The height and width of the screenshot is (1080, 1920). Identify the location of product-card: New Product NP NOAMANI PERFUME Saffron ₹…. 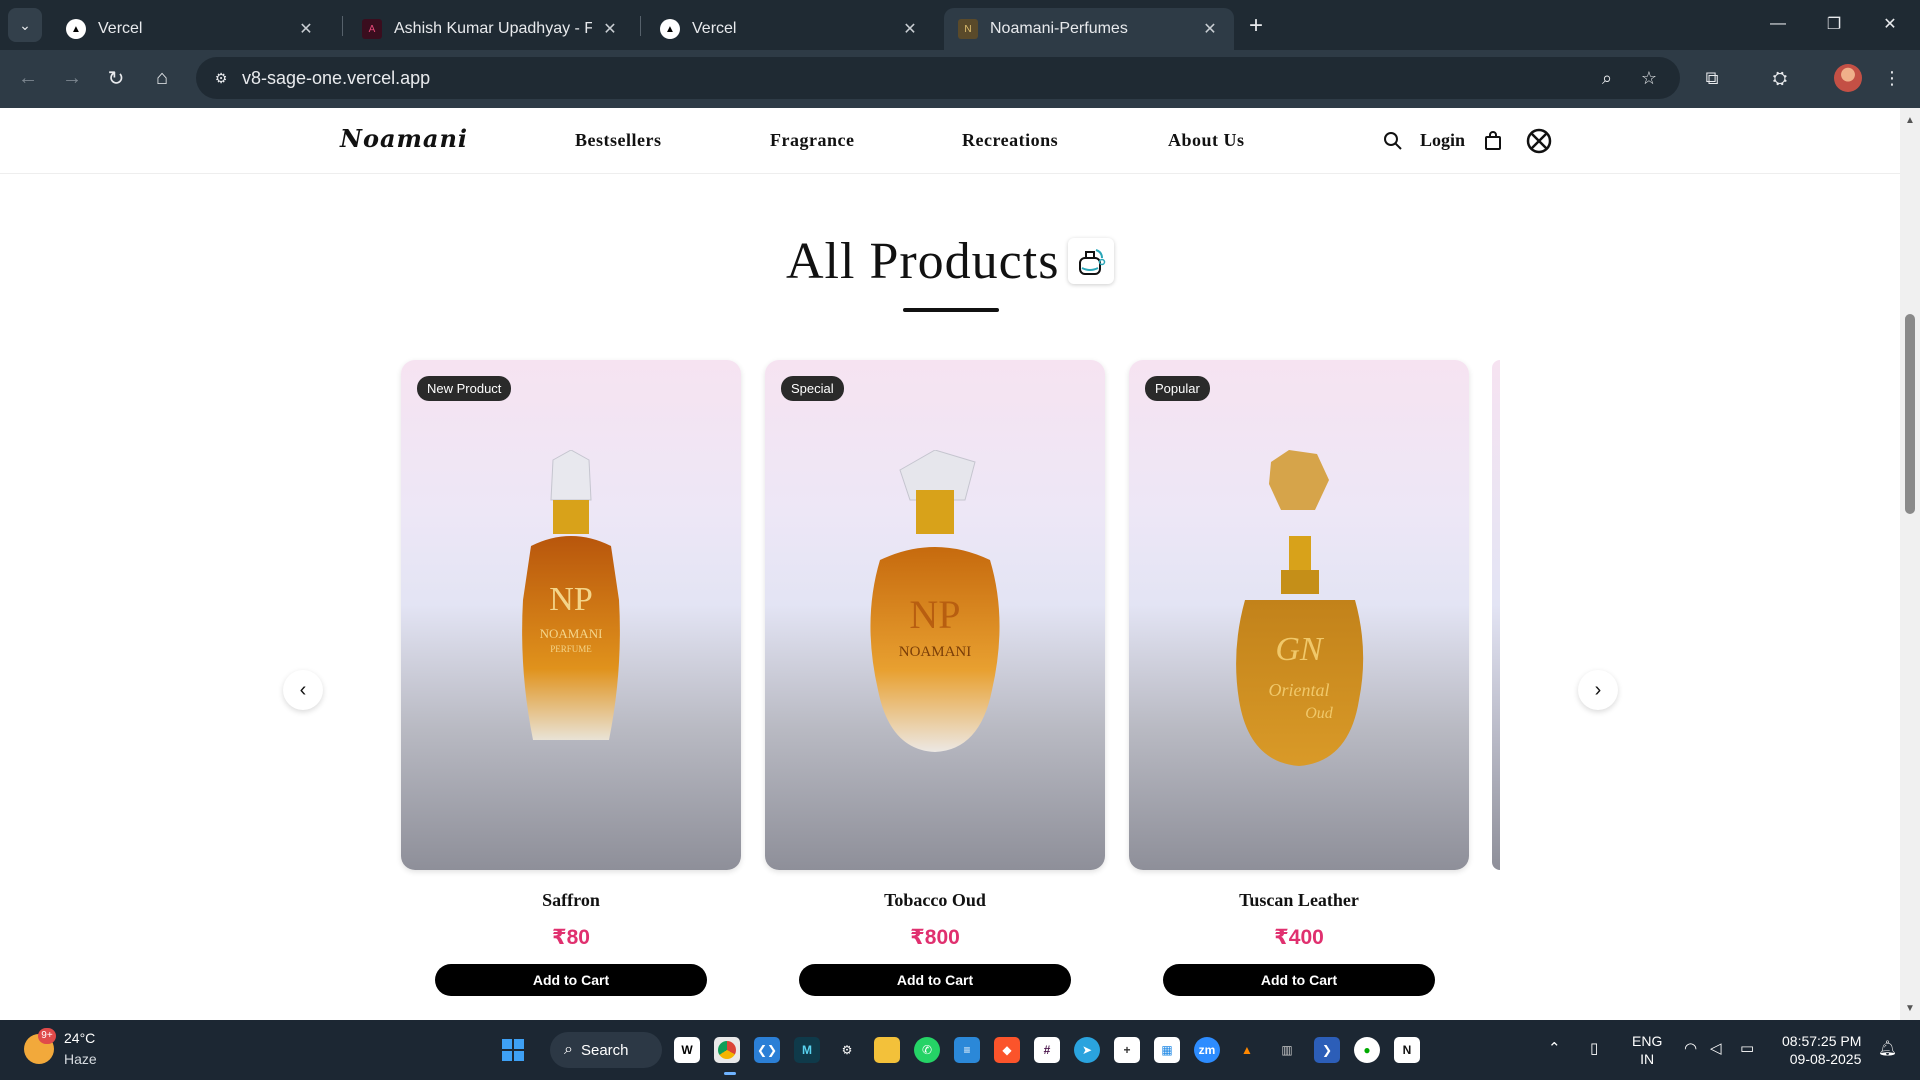
(571, 678).